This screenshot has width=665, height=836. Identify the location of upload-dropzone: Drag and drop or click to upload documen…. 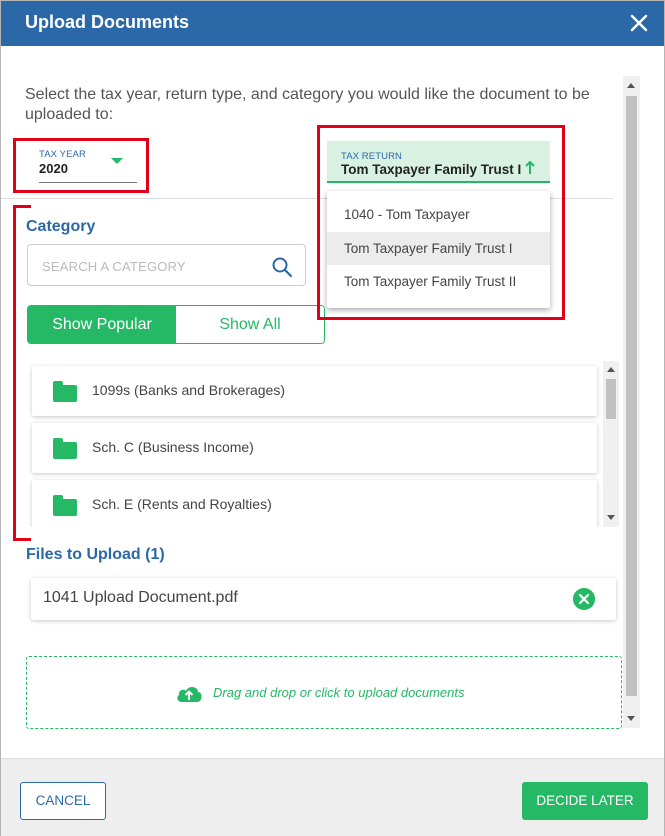
(324, 692).